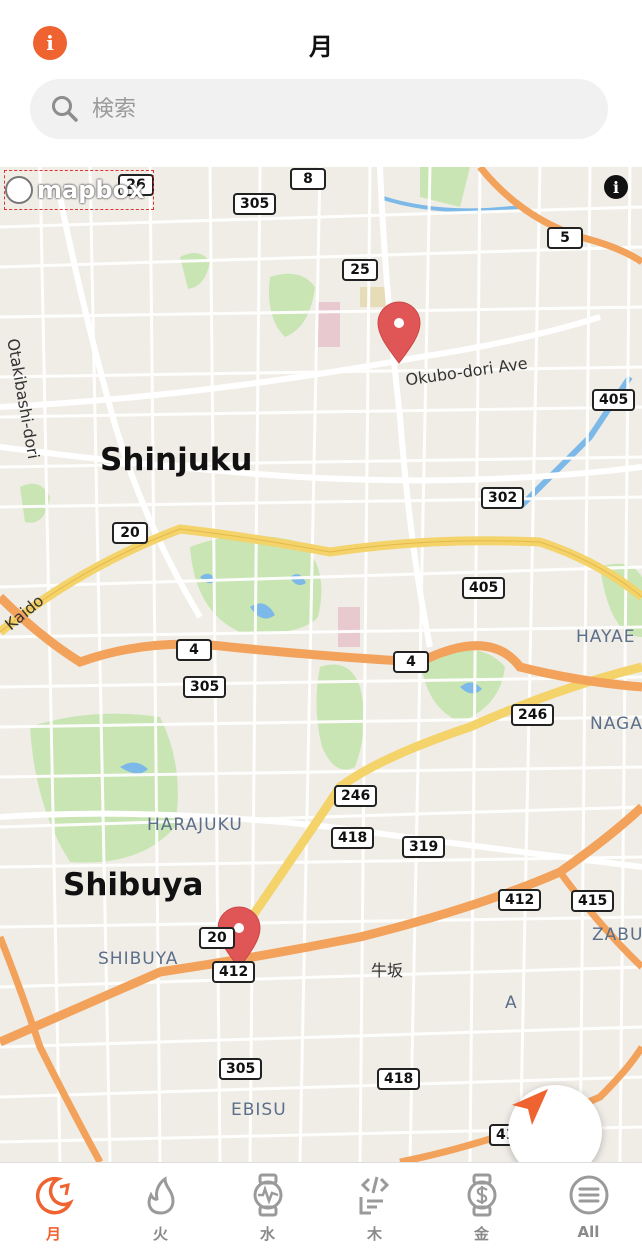 The image size is (642, 1260). What do you see at coordinates (616, 187) in the screenshot?
I see `attribution-info-icon: i` at bounding box center [616, 187].